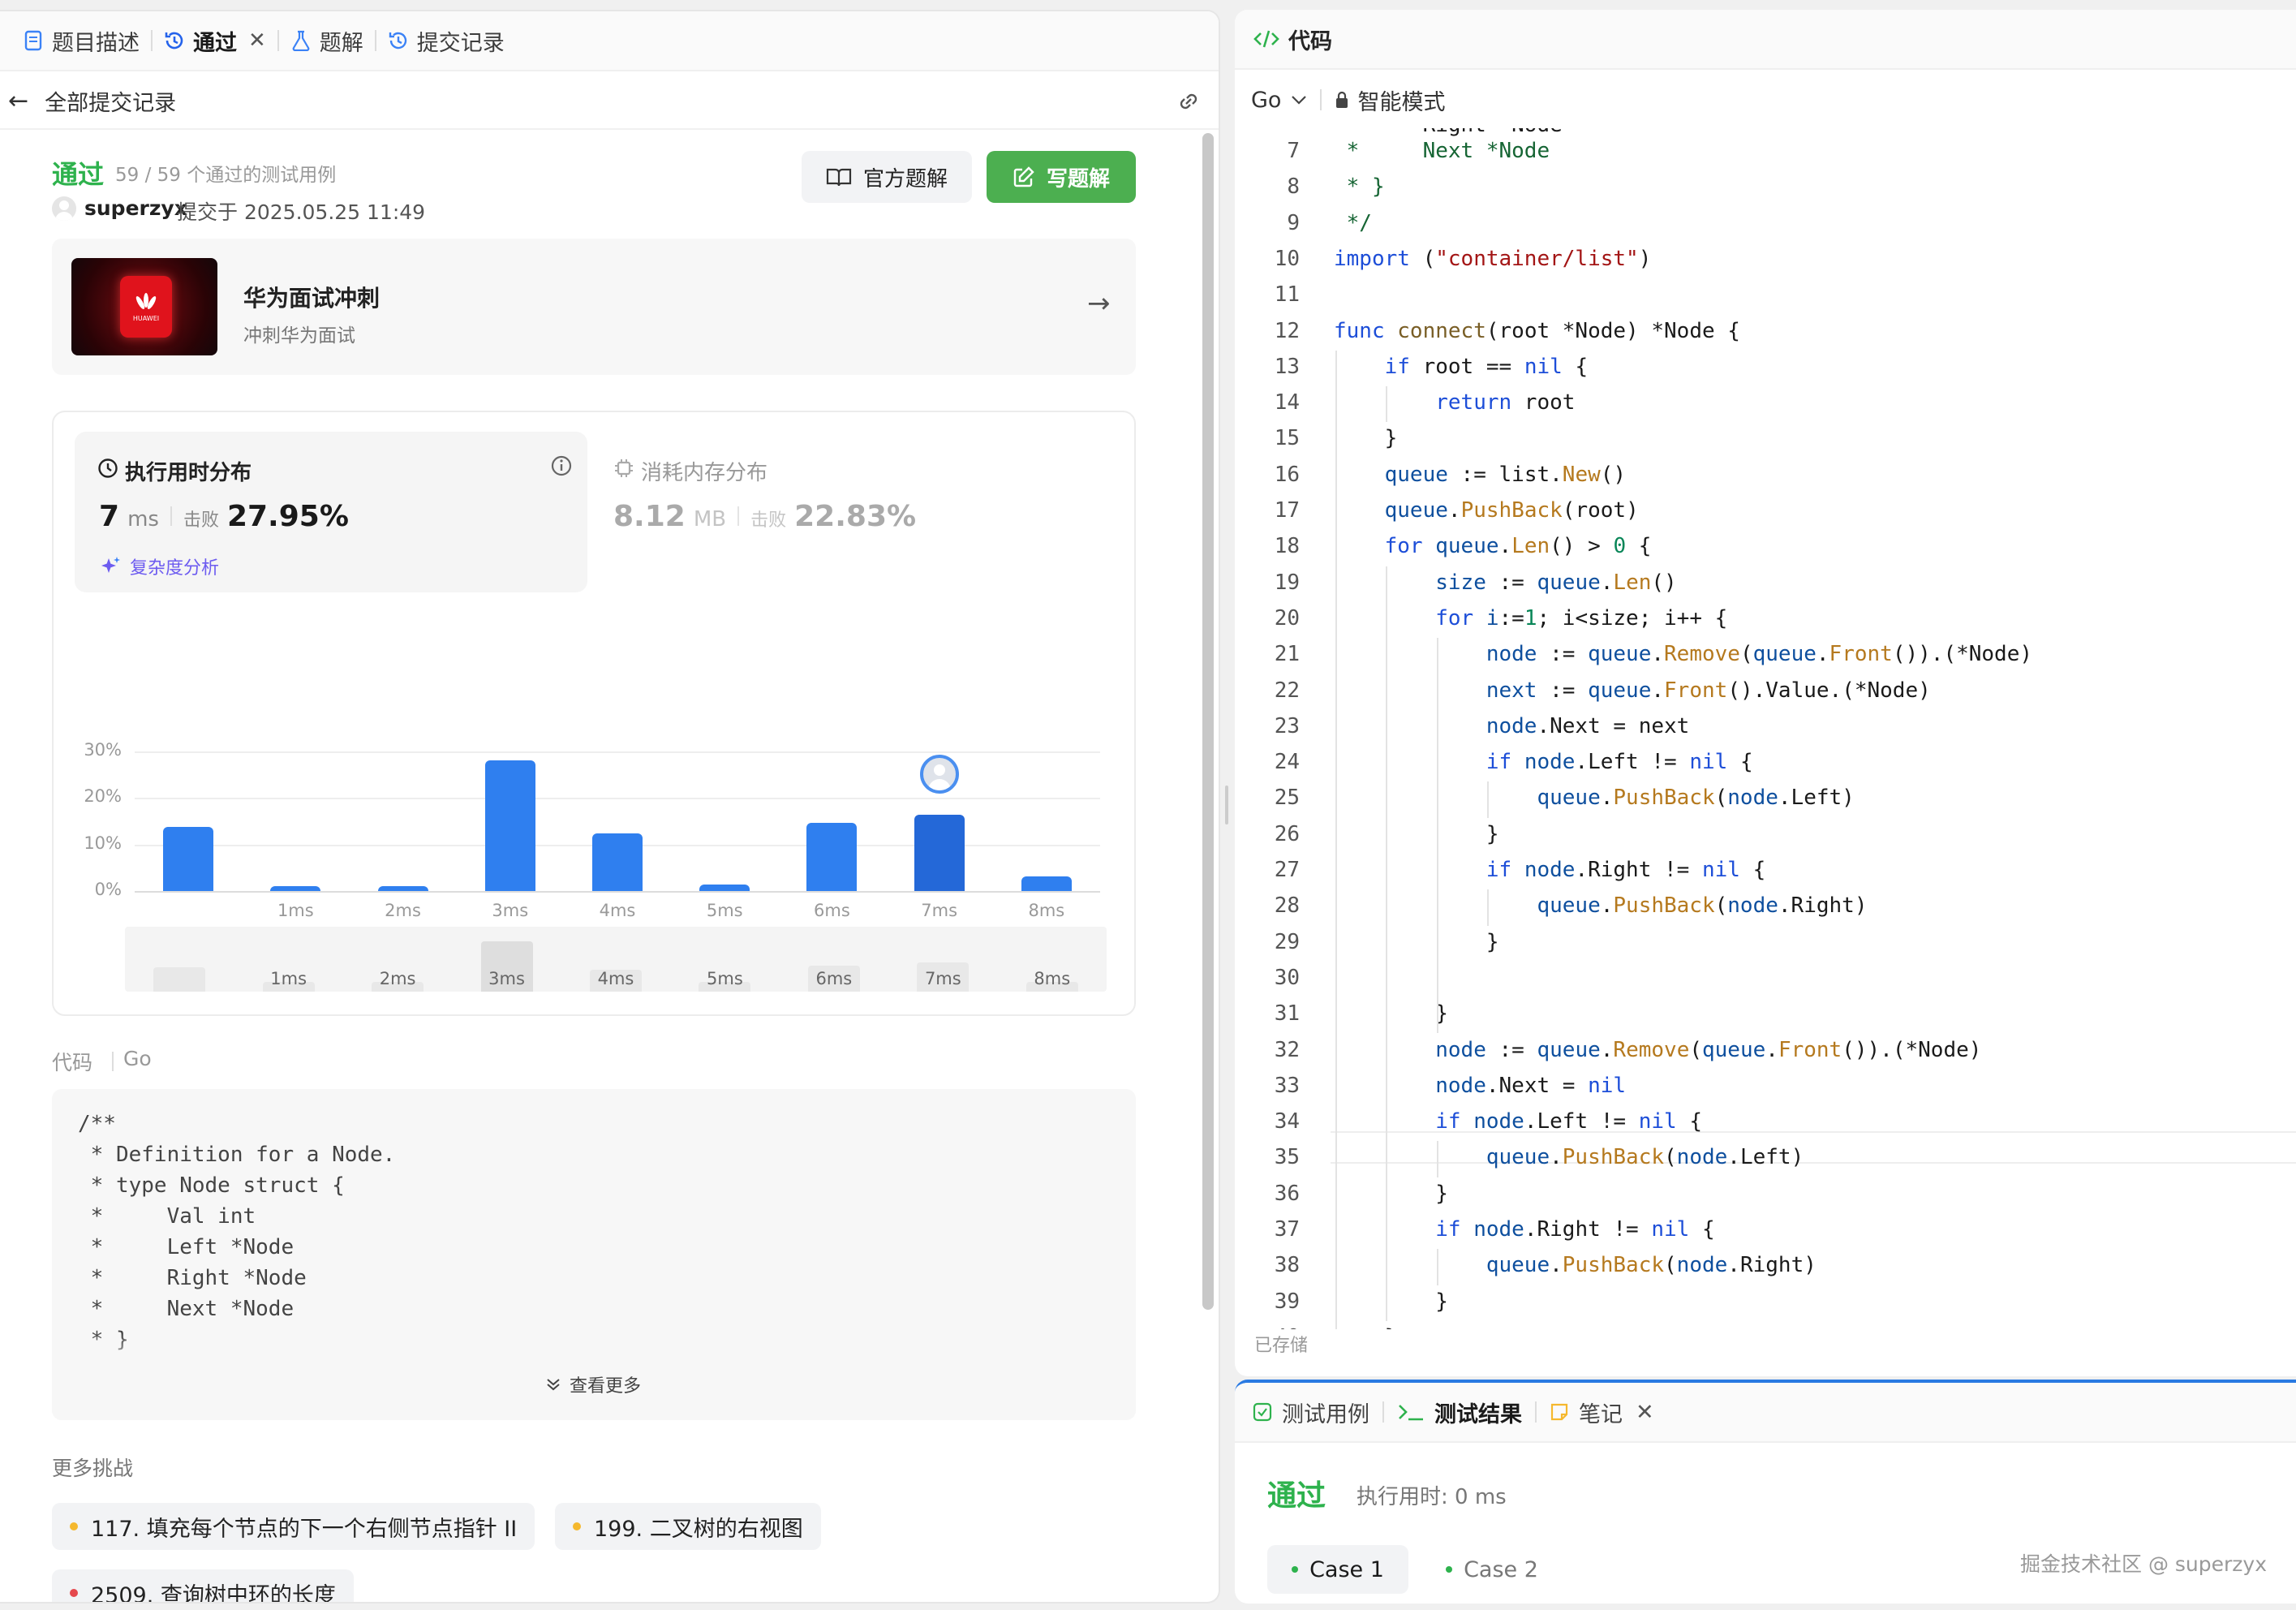 The image size is (2296, 1610). I want to click on runtime-beat-label: 击败, so click(201, 520).